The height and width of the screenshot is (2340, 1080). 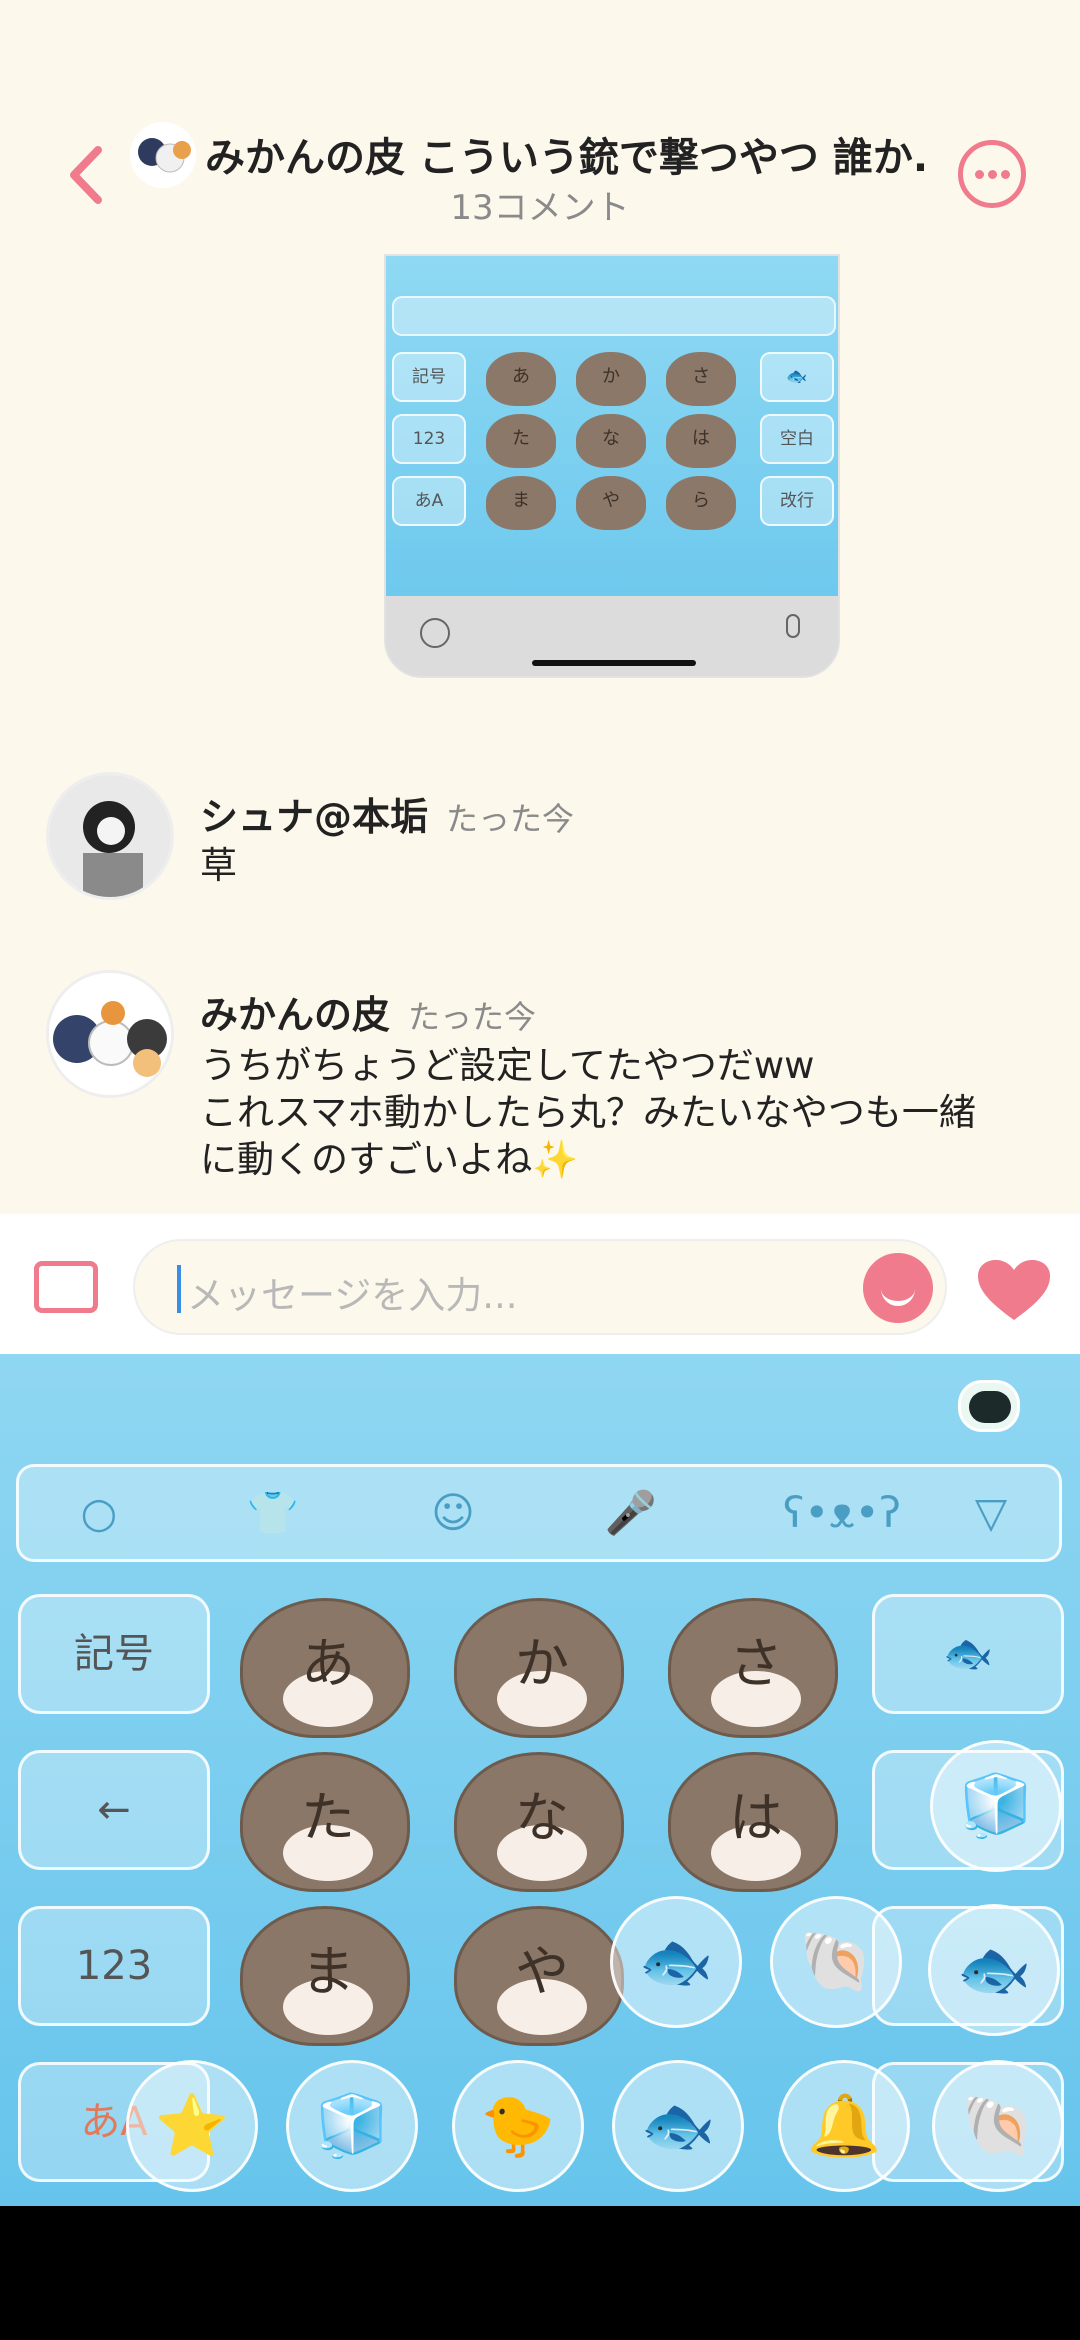 I want to click on posted-image-otter-key: ら, so click(x=701, y=503).